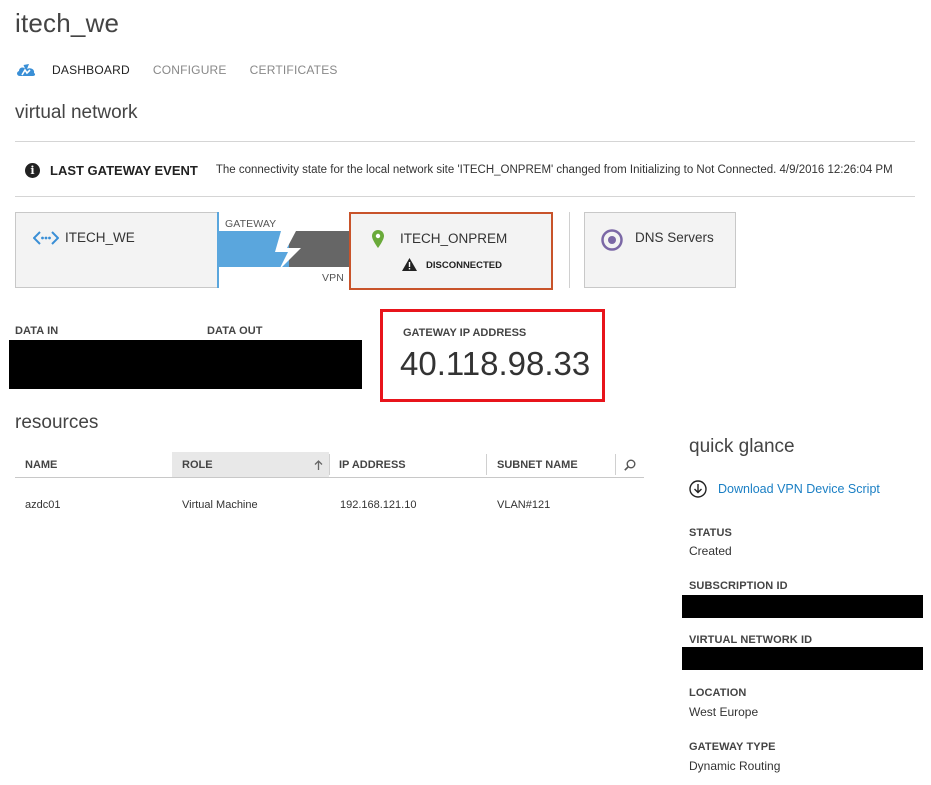 This screenshot has width=931, height=785. Describe the element at coordinates (407, 464) in the screenshot. I see `column-header-ip-address: IP ADDRESS` at that location.